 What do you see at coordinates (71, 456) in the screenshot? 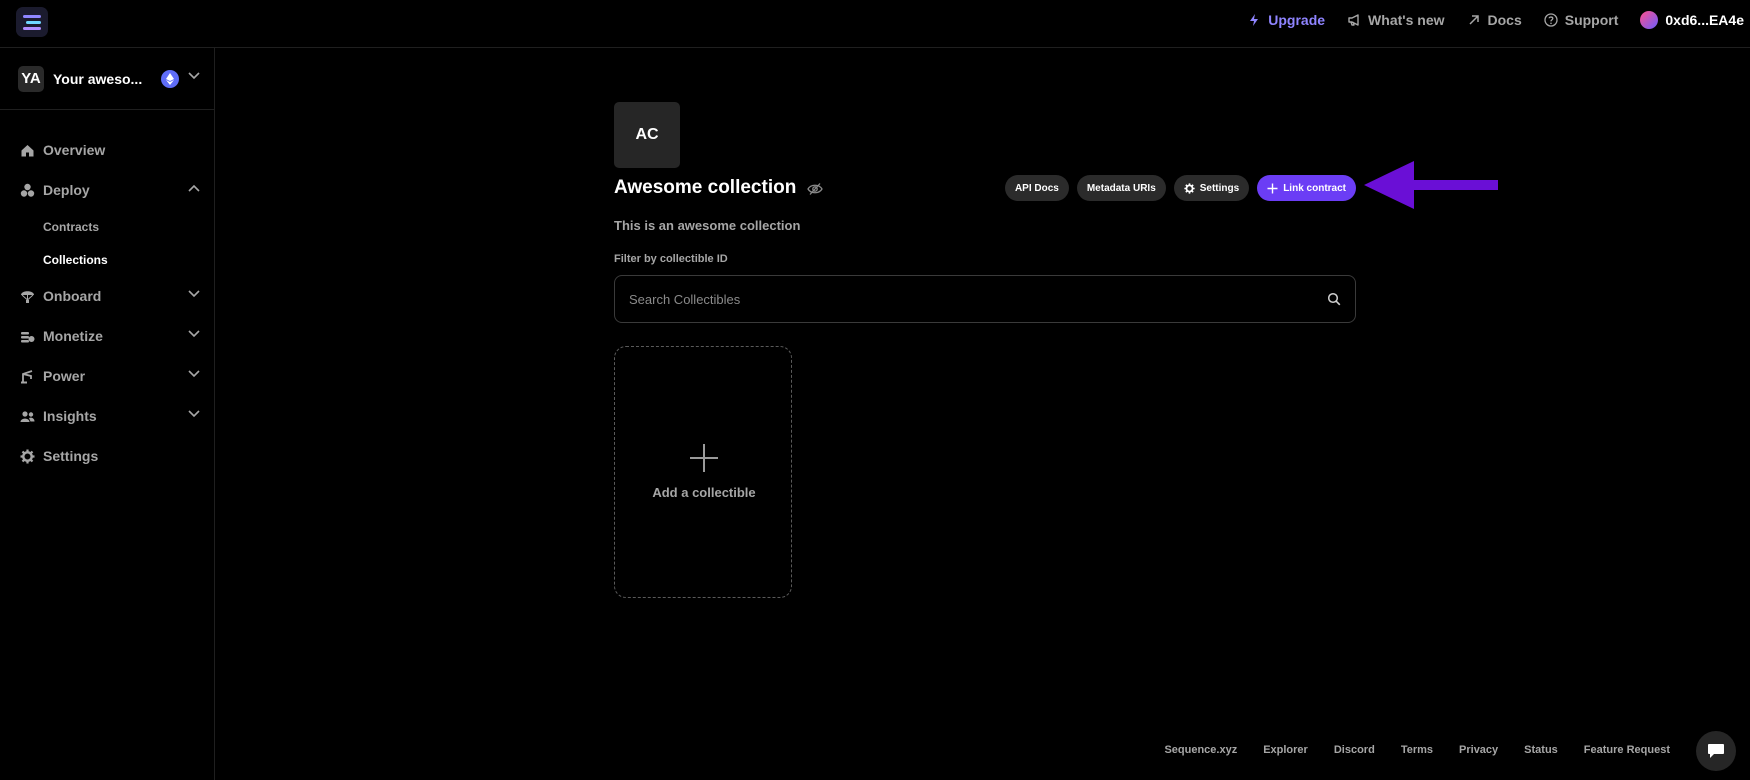
I see `sidebar-item-label: Settings` at bounding box center [71, 456].